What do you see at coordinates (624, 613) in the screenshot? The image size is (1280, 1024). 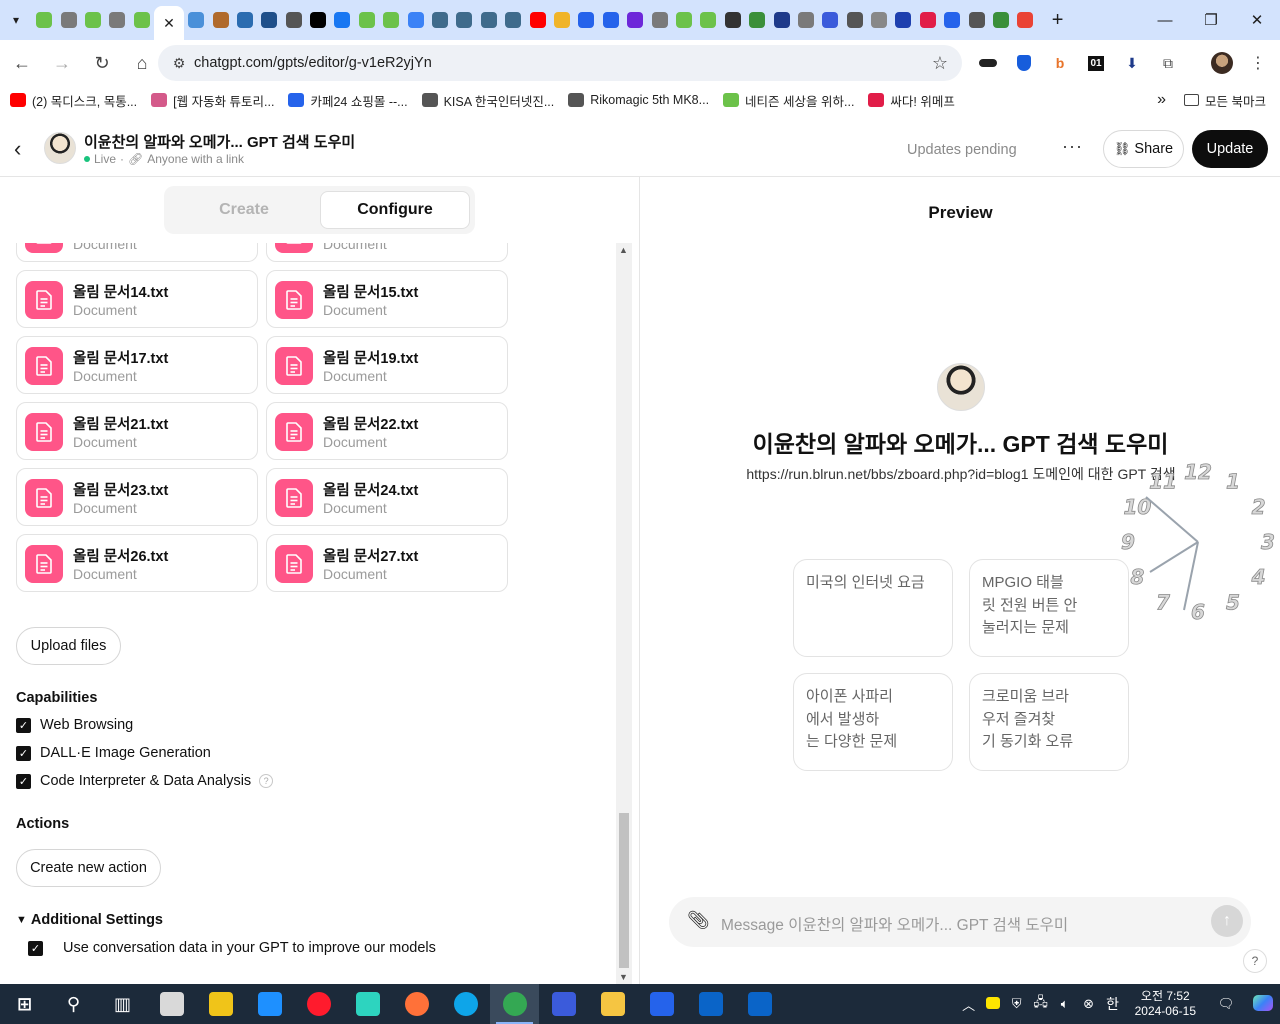 I see `configure-scrollbar: ▲ ▼` at bounding box center [624, 613].